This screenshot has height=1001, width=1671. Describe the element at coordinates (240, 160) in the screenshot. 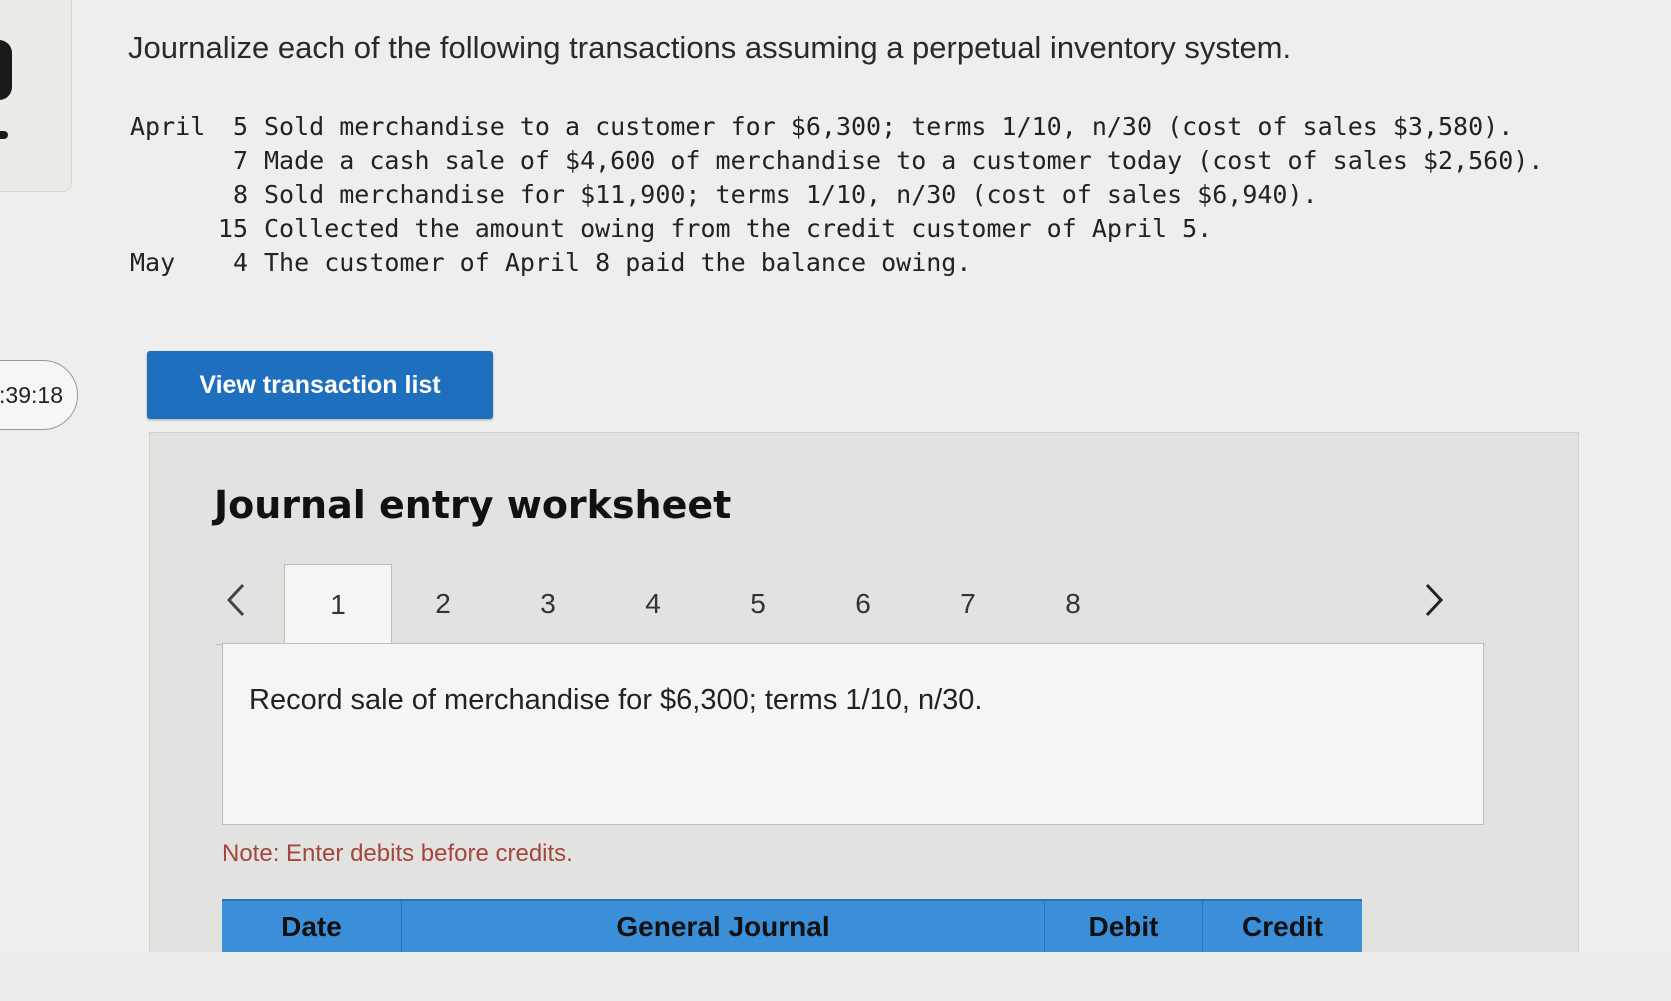

I see `transaction-day: 7` at that location.